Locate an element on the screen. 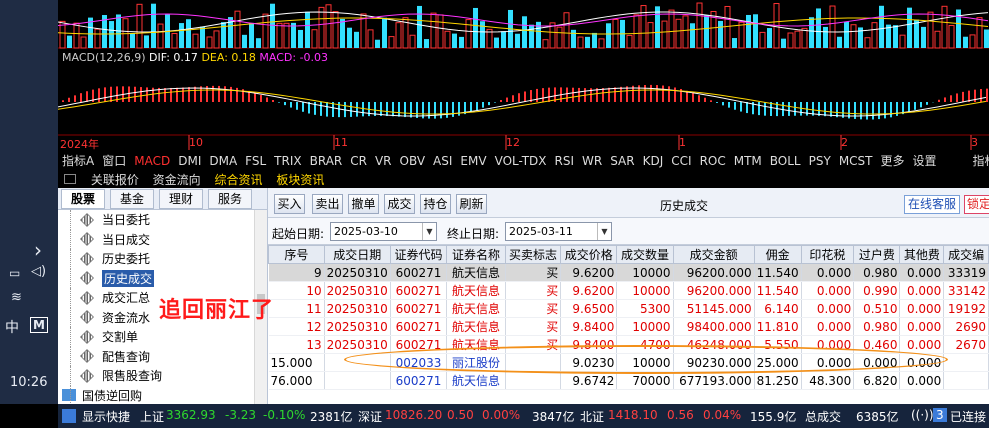 The image size is (989, 428). indicator-tab: MACD is located at coordinates (152, 160).